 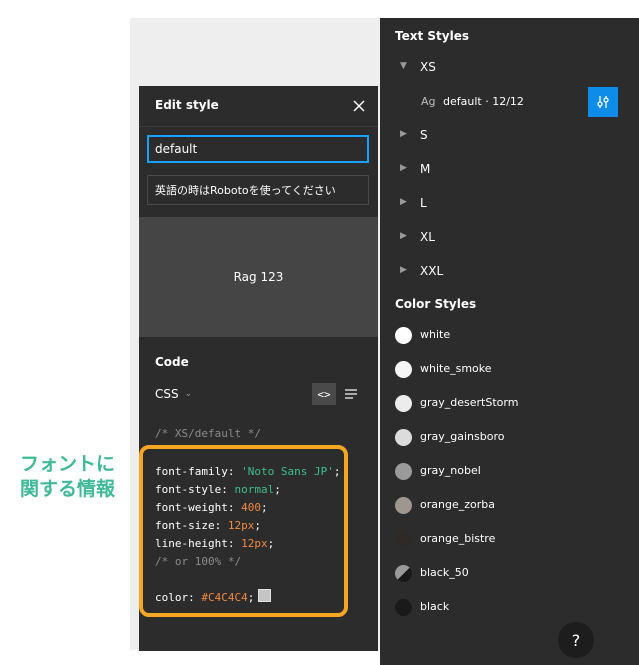 I want to click on code-icon: <>, so click(x=324, y=394).